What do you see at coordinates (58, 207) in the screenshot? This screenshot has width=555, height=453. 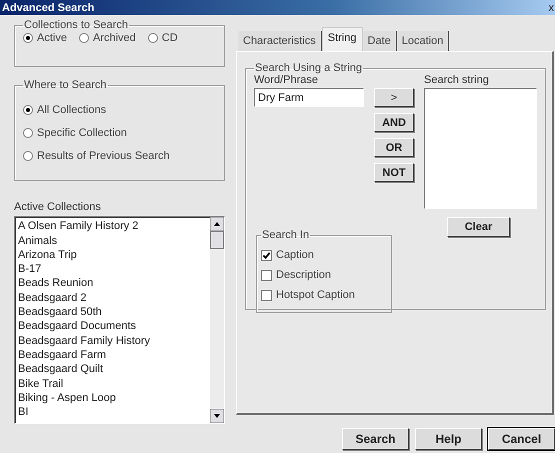 I see `list-label: Active Collections` at bounding box center [58, 207].